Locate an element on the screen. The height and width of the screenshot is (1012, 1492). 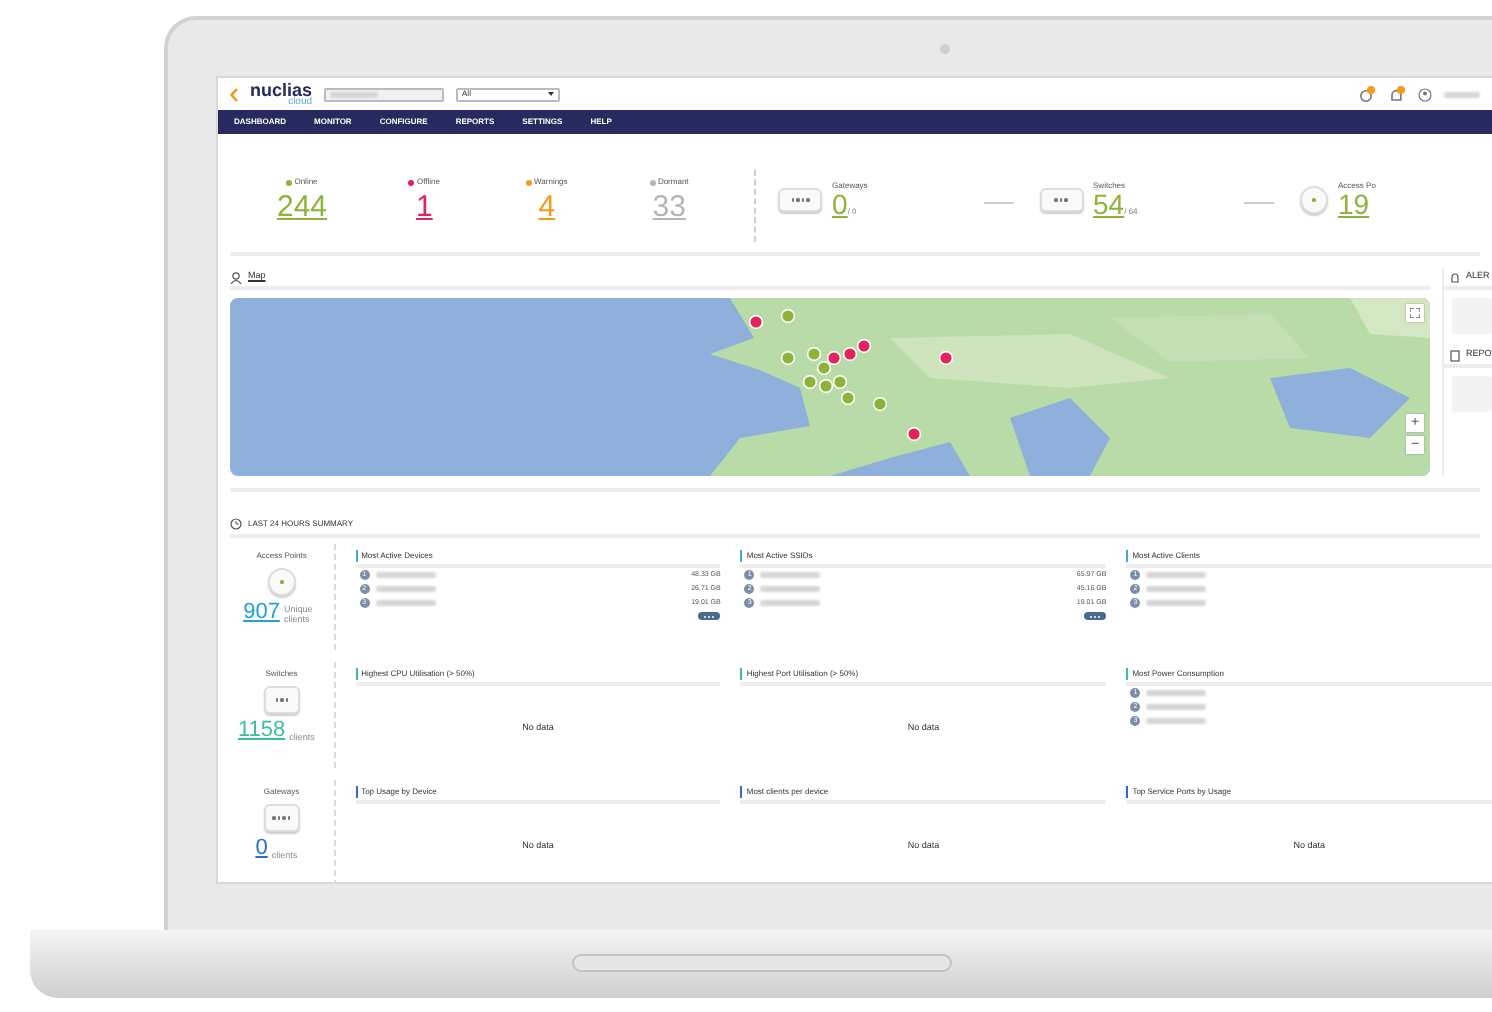
location-icon is located at coordinates (236, 277).